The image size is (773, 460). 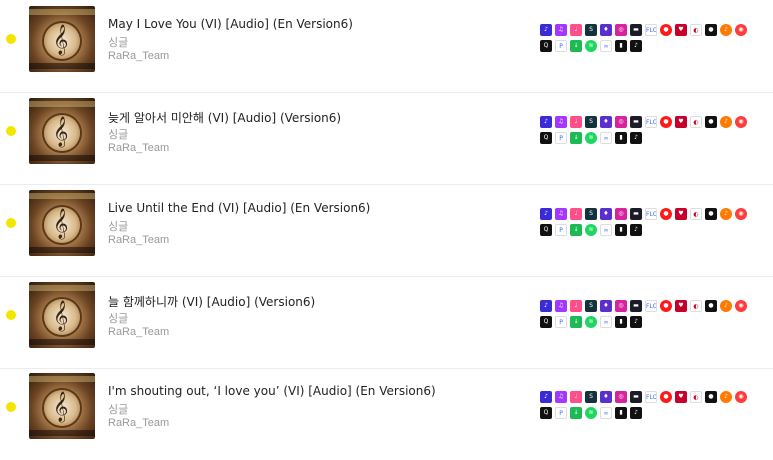 What do you see at coordinates (224, 117) in the screenshot?
I see `track-title: 늦게 알아서 미안해 (VI) [Audio] (Version6)` at bounding box center [224, 117].